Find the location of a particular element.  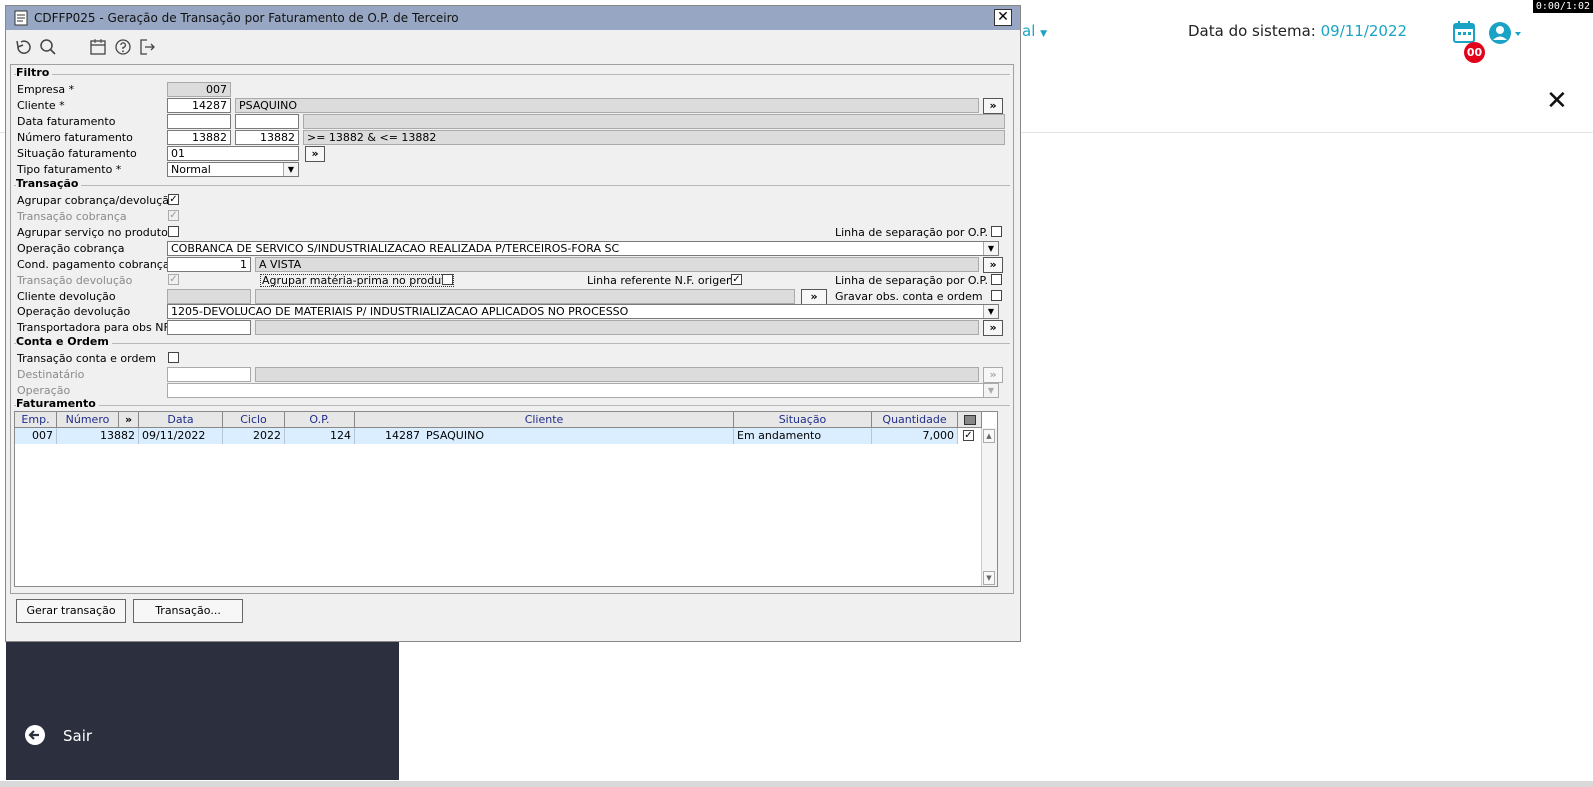

agrupar-materia-checkbox is located at coordinates (447, 279).